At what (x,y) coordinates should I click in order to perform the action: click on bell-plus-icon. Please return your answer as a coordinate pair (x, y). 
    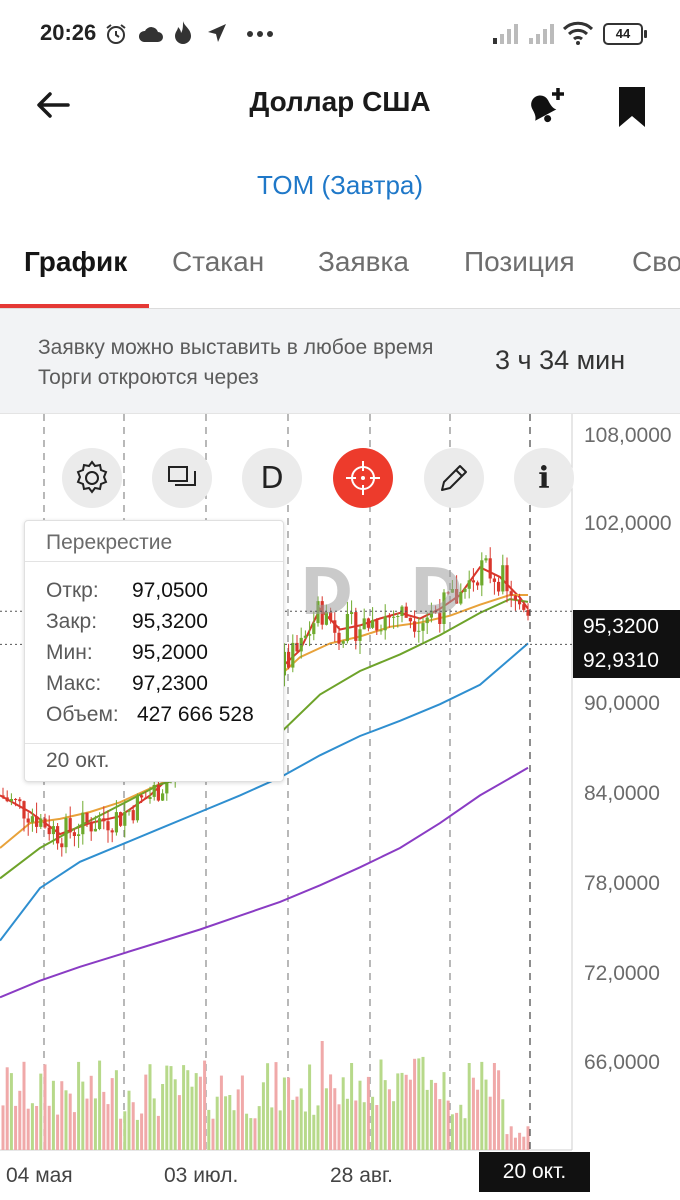
    Looking at the image, I should click on (544, 106).